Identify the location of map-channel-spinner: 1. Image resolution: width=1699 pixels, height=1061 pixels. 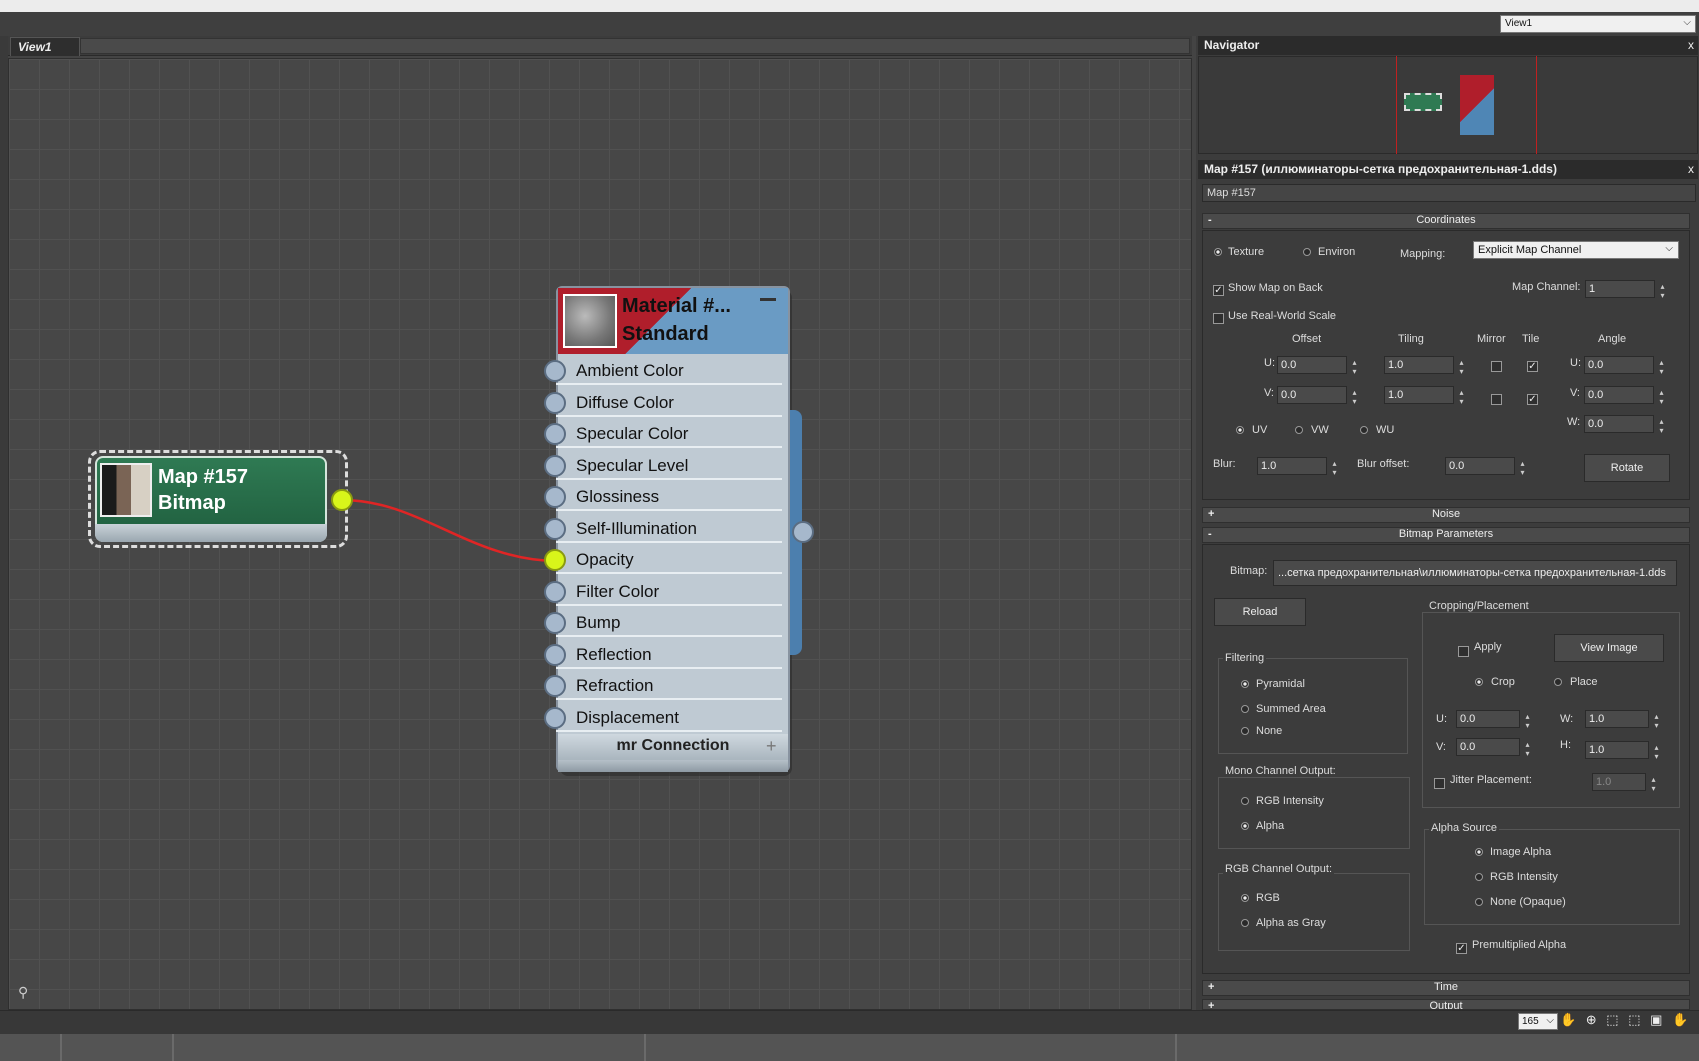
(1625, 290).